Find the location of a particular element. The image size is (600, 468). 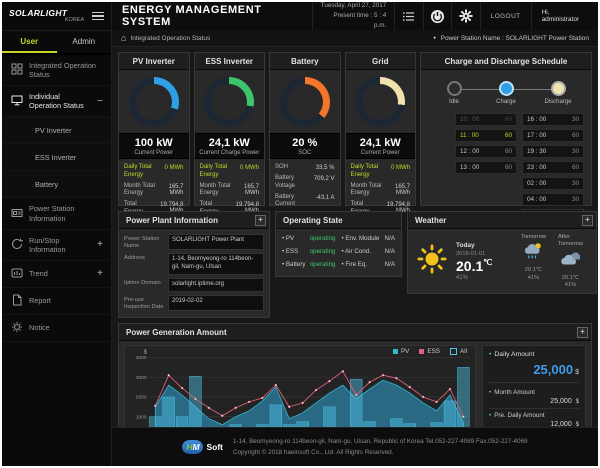

schedule-slot: 23 : 00 60 is located at coordinates (553, 167).